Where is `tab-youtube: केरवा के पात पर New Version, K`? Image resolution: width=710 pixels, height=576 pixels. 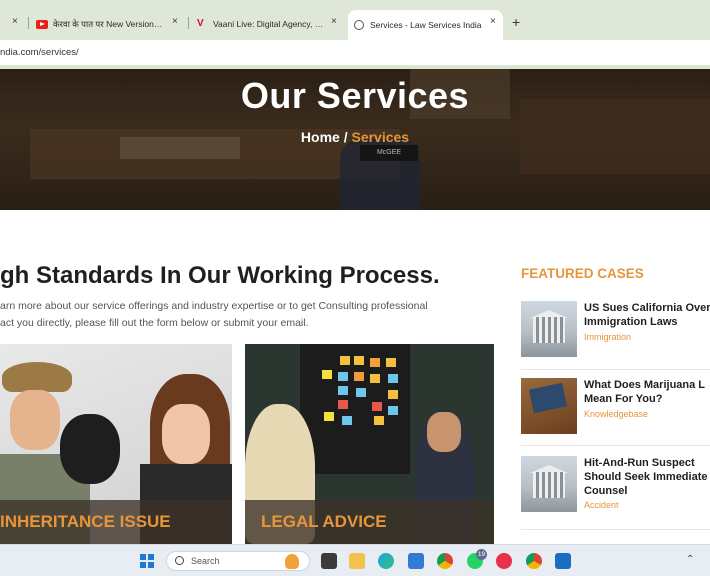
tab-youtube: केरवा के पात पर New Version, K is located at coordinates (100, 24).